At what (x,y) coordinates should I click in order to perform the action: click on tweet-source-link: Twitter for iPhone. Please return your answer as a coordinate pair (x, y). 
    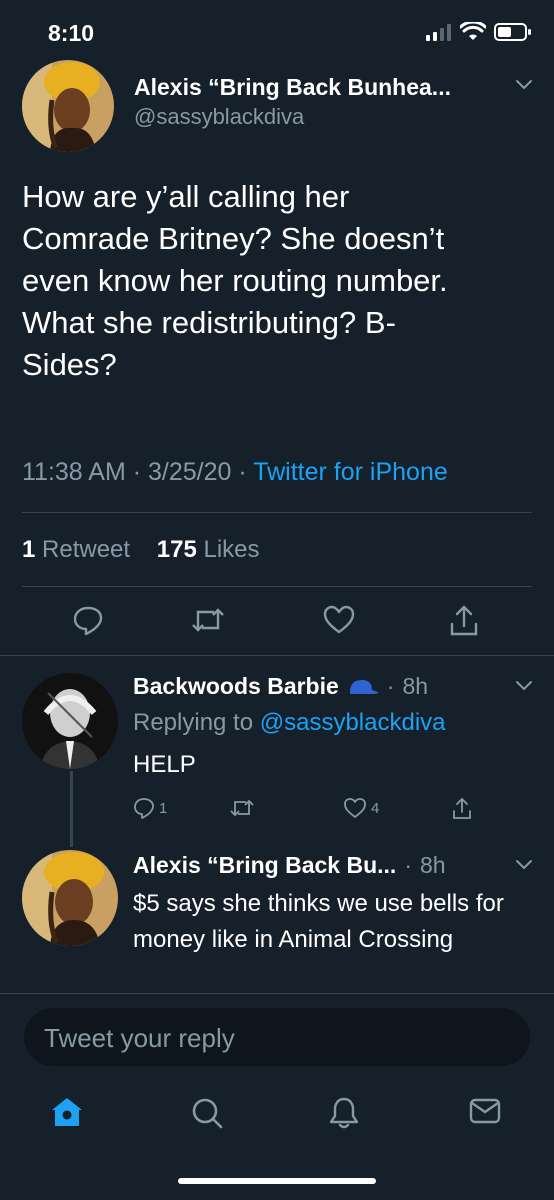
    Looking at the image, I should click on (350, 472).